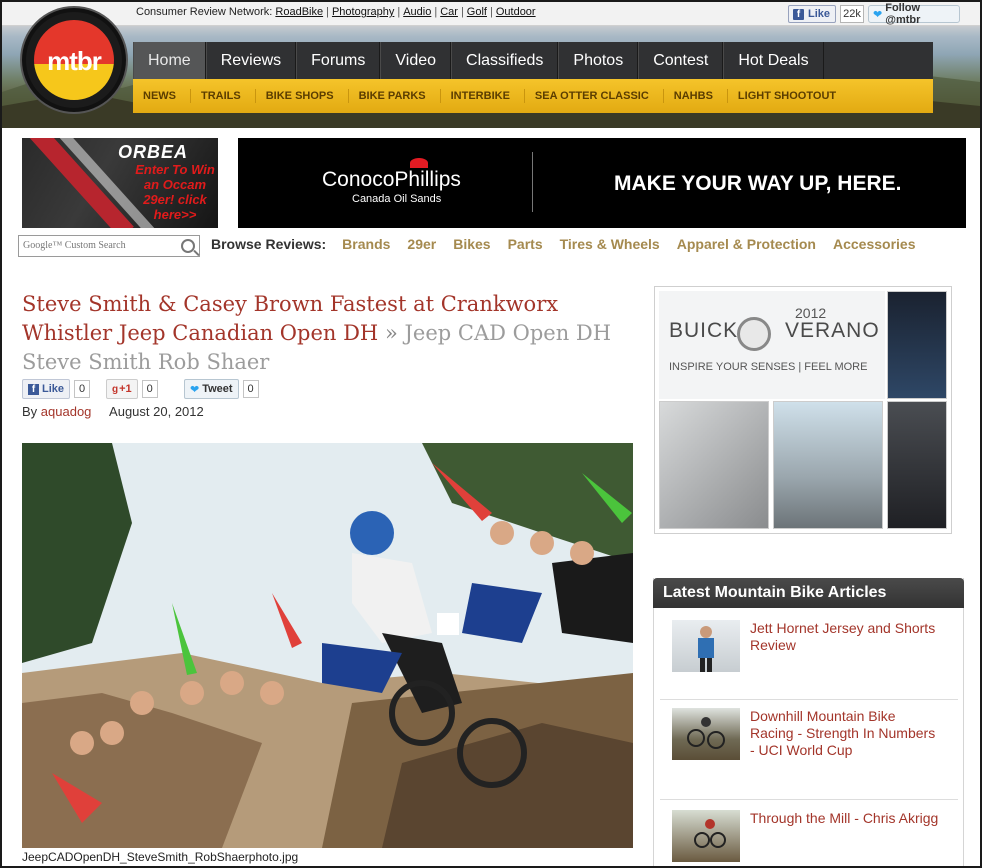  Describe the element at coordinates (211, 389) in the screenshot. I see `tweet-button: ❤ Tweet` at that location.